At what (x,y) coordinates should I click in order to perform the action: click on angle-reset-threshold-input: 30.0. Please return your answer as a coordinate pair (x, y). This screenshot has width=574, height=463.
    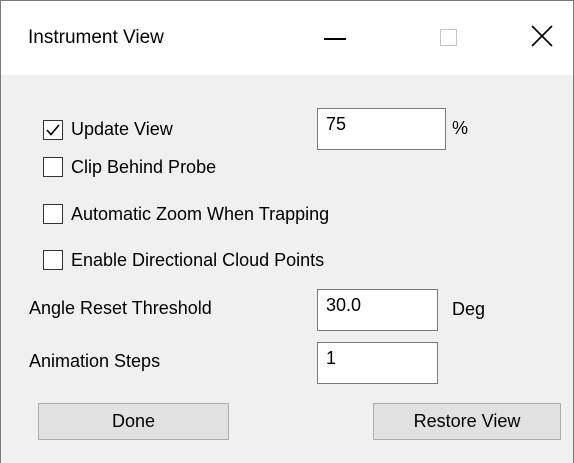
    Looking at the image, I should click on (377, 310).